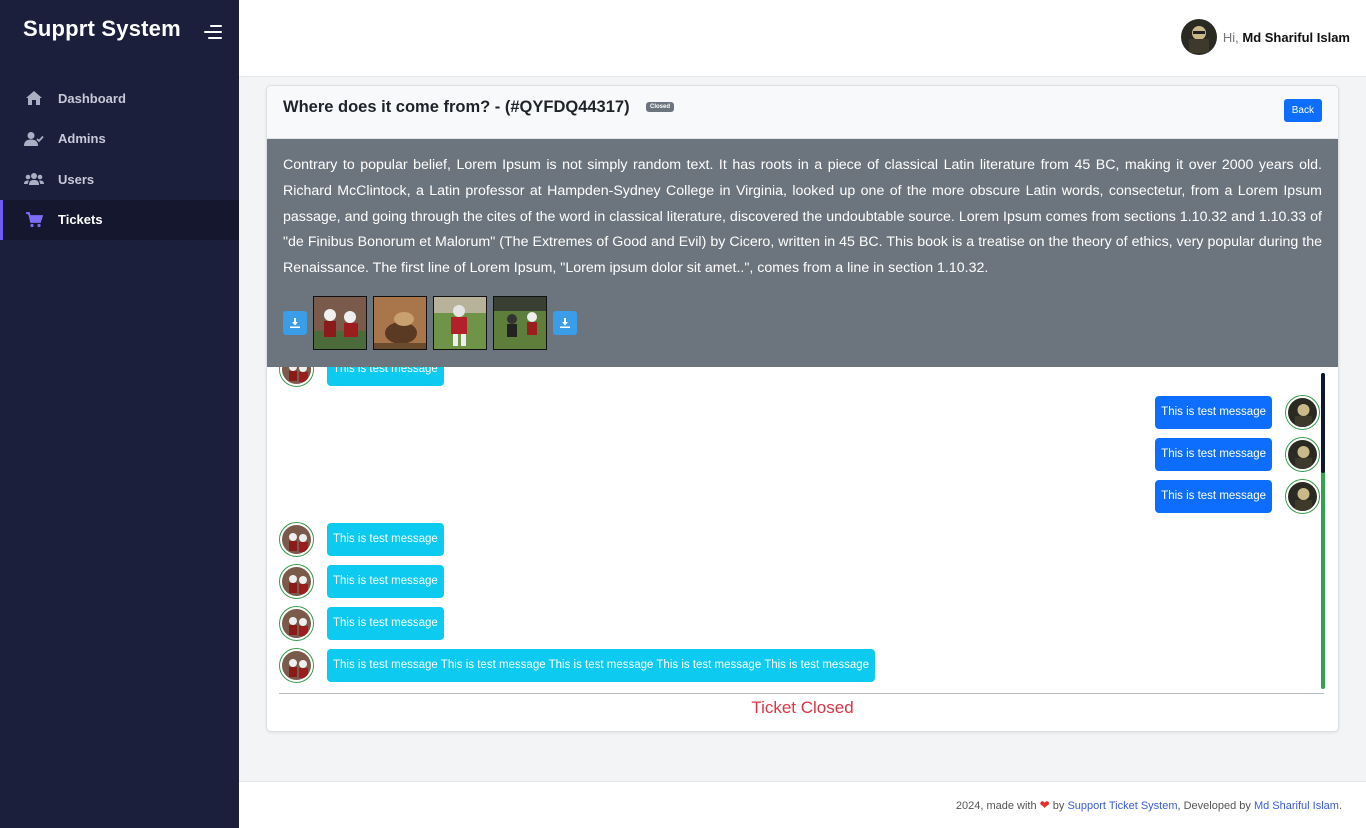  Describe the element at coordinates (1044, 805) in the screenshot. I see `heart-icon: ❤` at that location.